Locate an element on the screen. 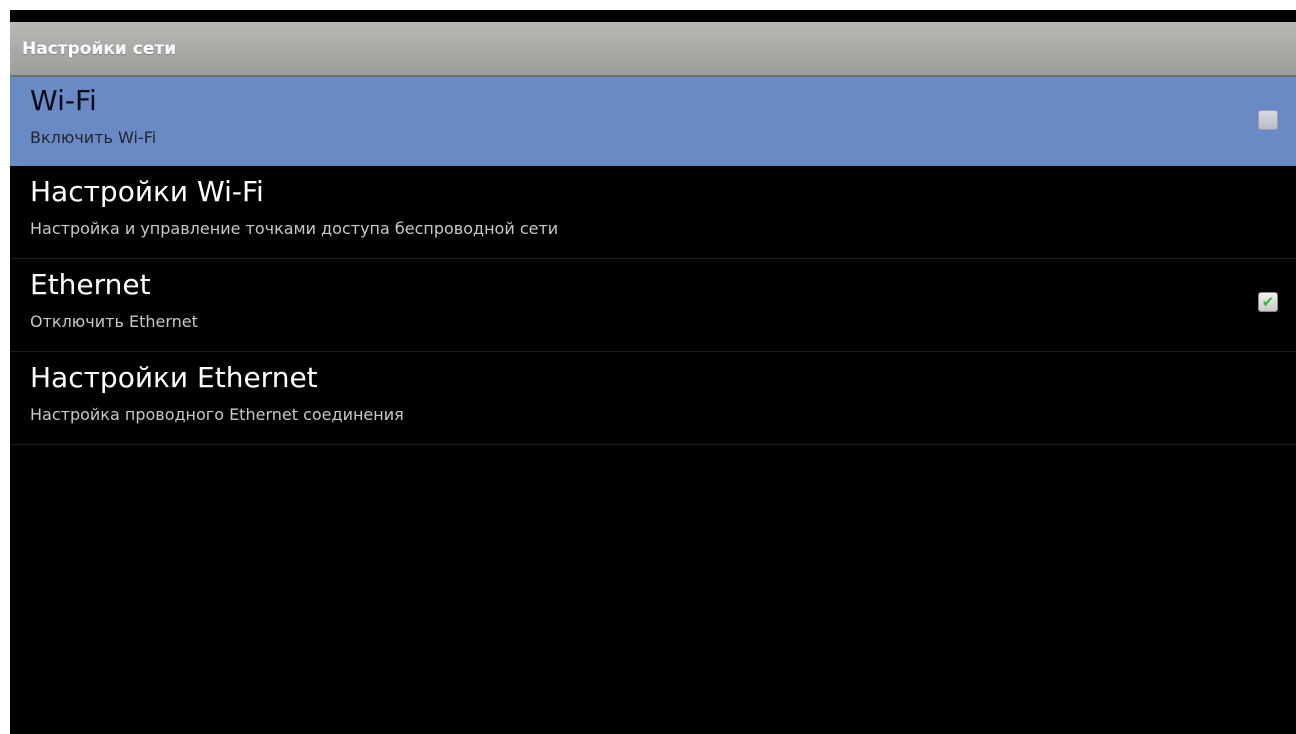 This screenshot has width=1296, height=734. wifi-summary: Включить Wi-Fi is located at coordinates (93, 137).